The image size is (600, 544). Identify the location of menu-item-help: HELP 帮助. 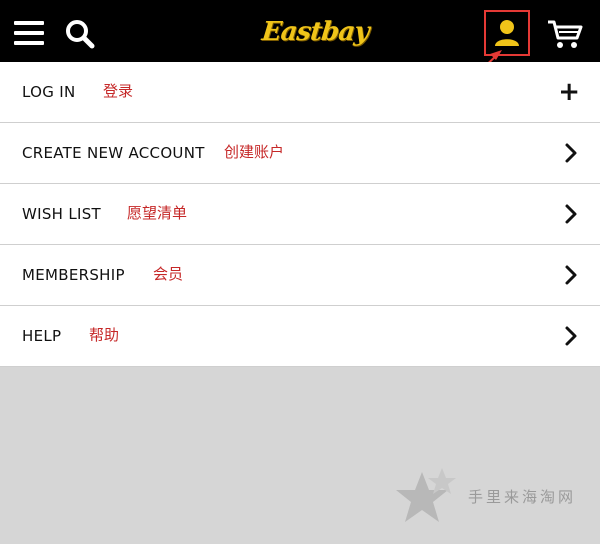
(300, 336).